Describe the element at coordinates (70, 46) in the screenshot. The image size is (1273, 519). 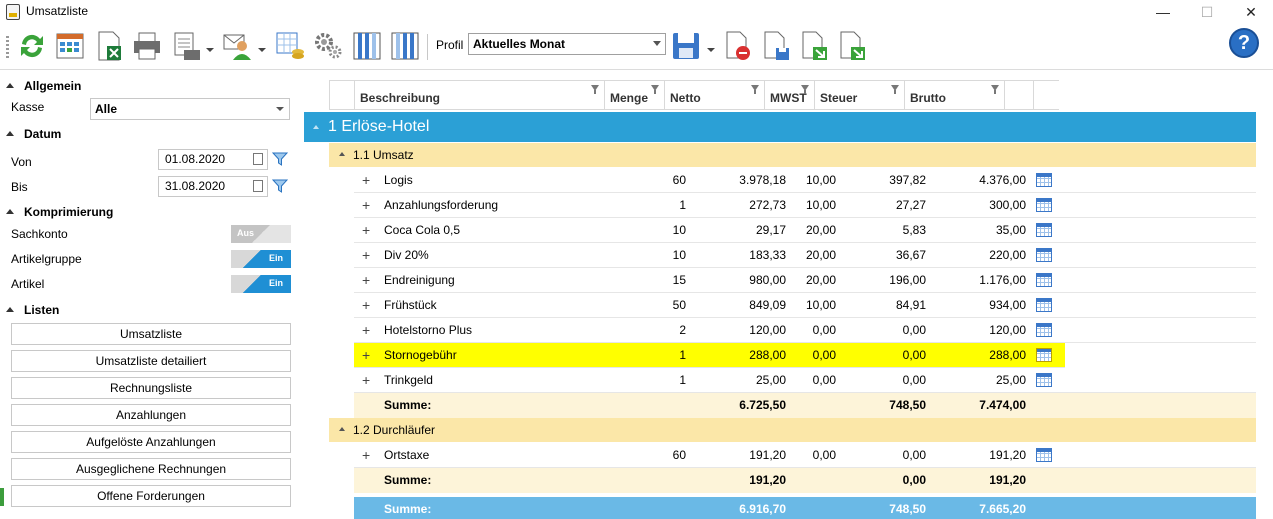
I see `calendar-grid-icon` at that location.